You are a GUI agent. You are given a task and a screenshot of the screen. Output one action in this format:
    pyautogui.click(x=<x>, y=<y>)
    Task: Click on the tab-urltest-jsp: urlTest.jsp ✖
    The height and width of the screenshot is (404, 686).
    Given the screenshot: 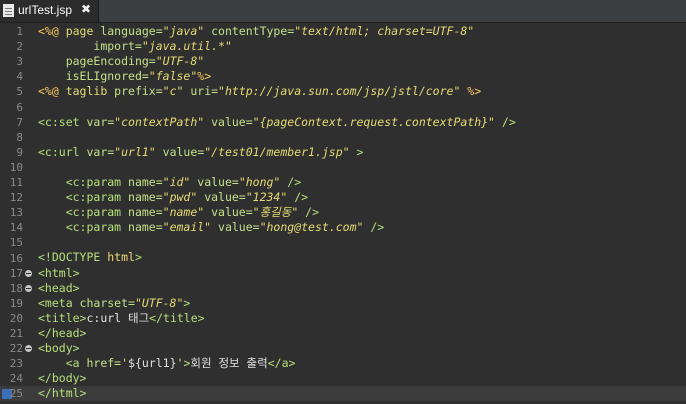 What is the action you would take?
    pyautogui.click(x=49, y=11)
    